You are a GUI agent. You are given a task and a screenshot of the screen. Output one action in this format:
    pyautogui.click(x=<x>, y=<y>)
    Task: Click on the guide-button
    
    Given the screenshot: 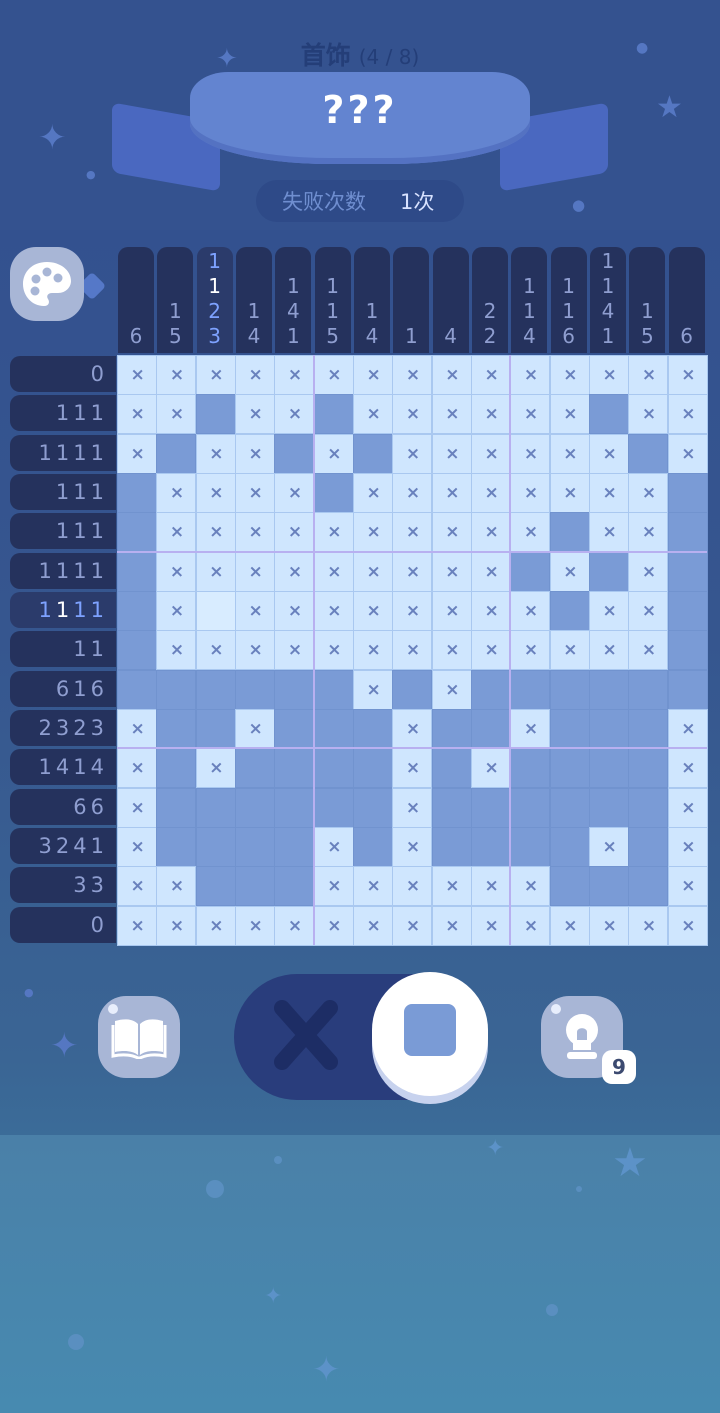 What is the action you would take?
    pyautogui.click(x=139, y=1037)
    